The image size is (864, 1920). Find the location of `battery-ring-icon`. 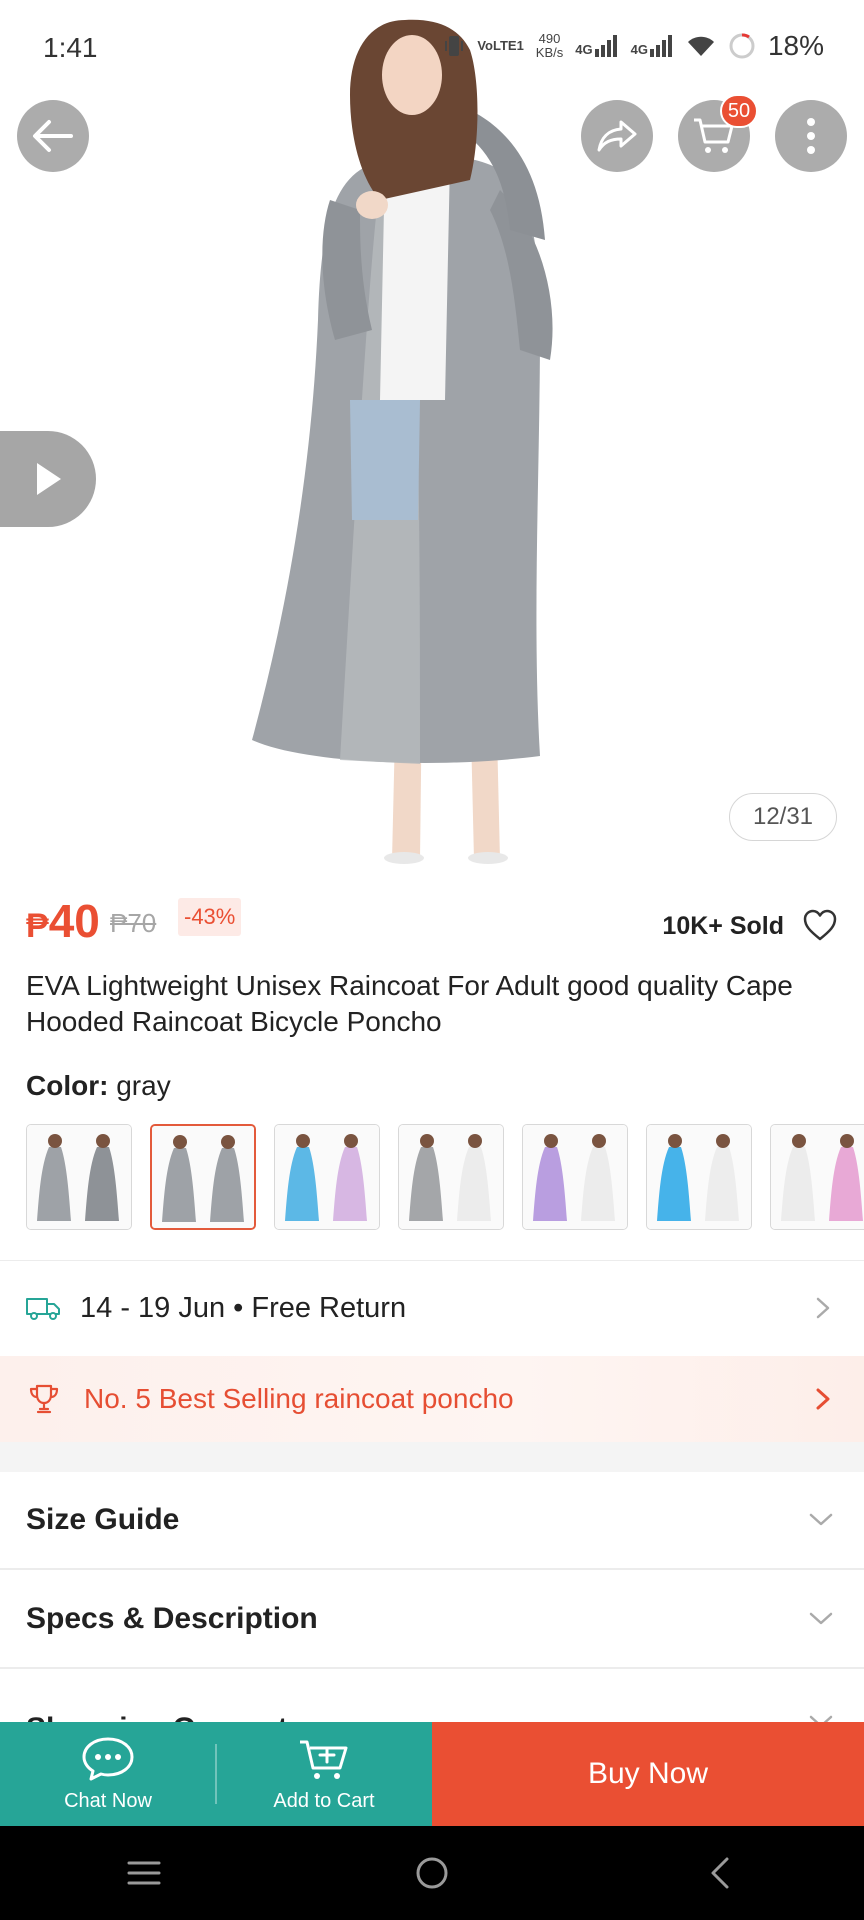

battery-ring-icon is located at coordinates (742, 46).